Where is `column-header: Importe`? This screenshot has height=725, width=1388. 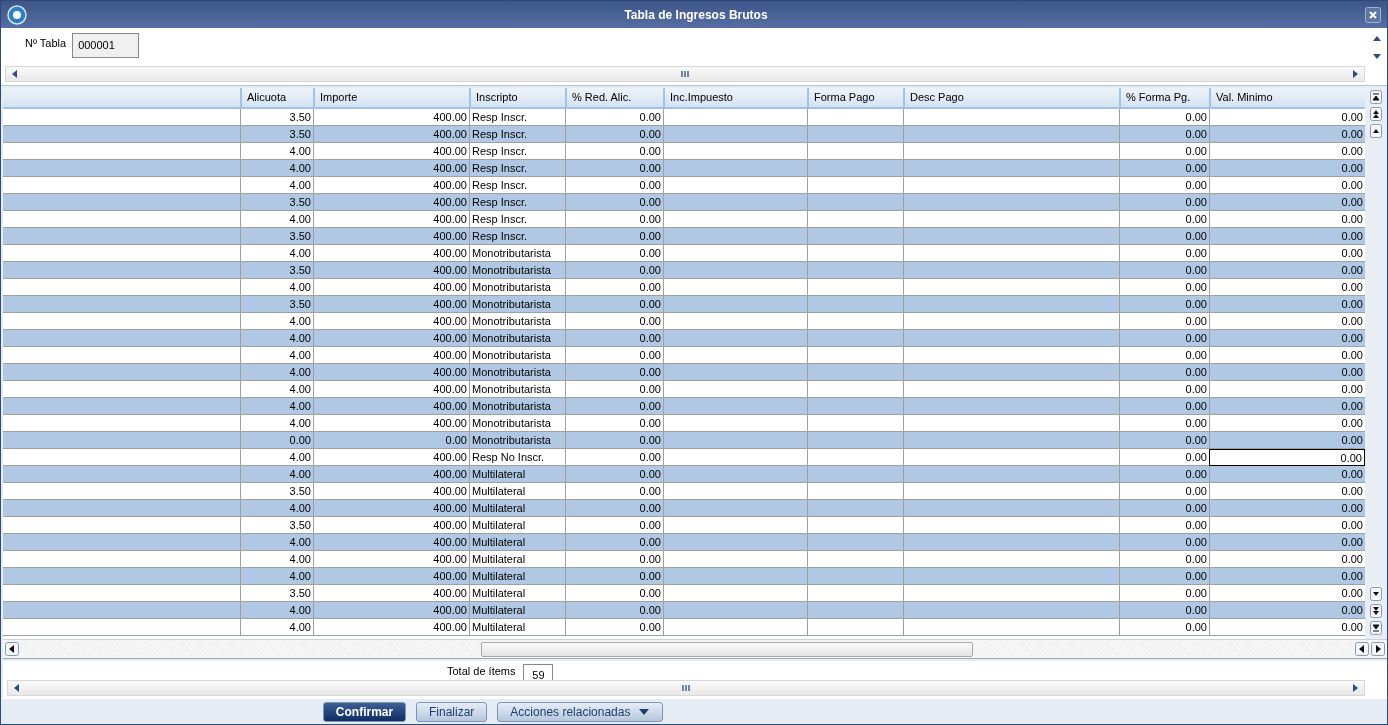 column-header: Importe is located at coordinates (391, 97).